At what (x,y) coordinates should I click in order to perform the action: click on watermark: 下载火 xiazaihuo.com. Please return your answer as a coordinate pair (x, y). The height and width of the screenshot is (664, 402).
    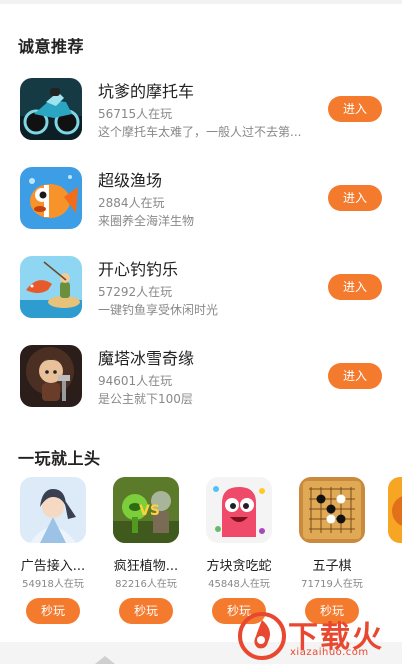
    Looking at the image, I should click on (320, 635).